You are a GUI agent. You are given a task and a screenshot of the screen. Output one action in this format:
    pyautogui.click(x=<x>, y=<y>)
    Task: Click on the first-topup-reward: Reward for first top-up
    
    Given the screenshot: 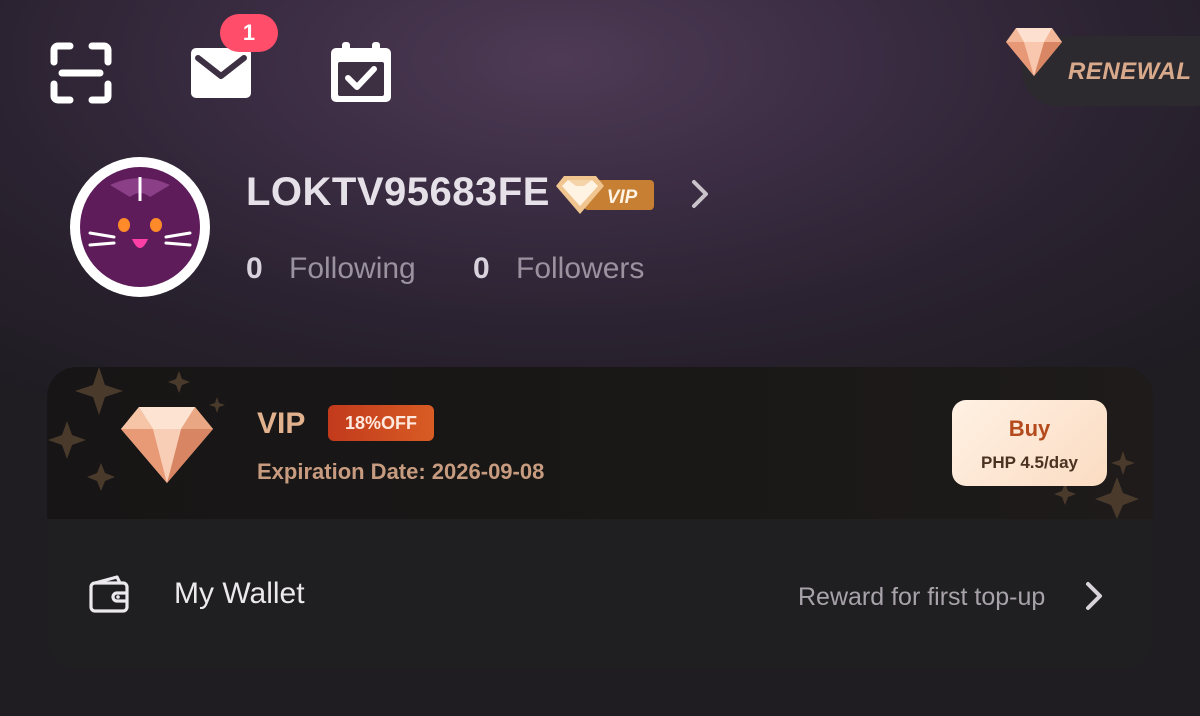 What is the action you would take?
    pyautogui.click(x=921, y=597)
    